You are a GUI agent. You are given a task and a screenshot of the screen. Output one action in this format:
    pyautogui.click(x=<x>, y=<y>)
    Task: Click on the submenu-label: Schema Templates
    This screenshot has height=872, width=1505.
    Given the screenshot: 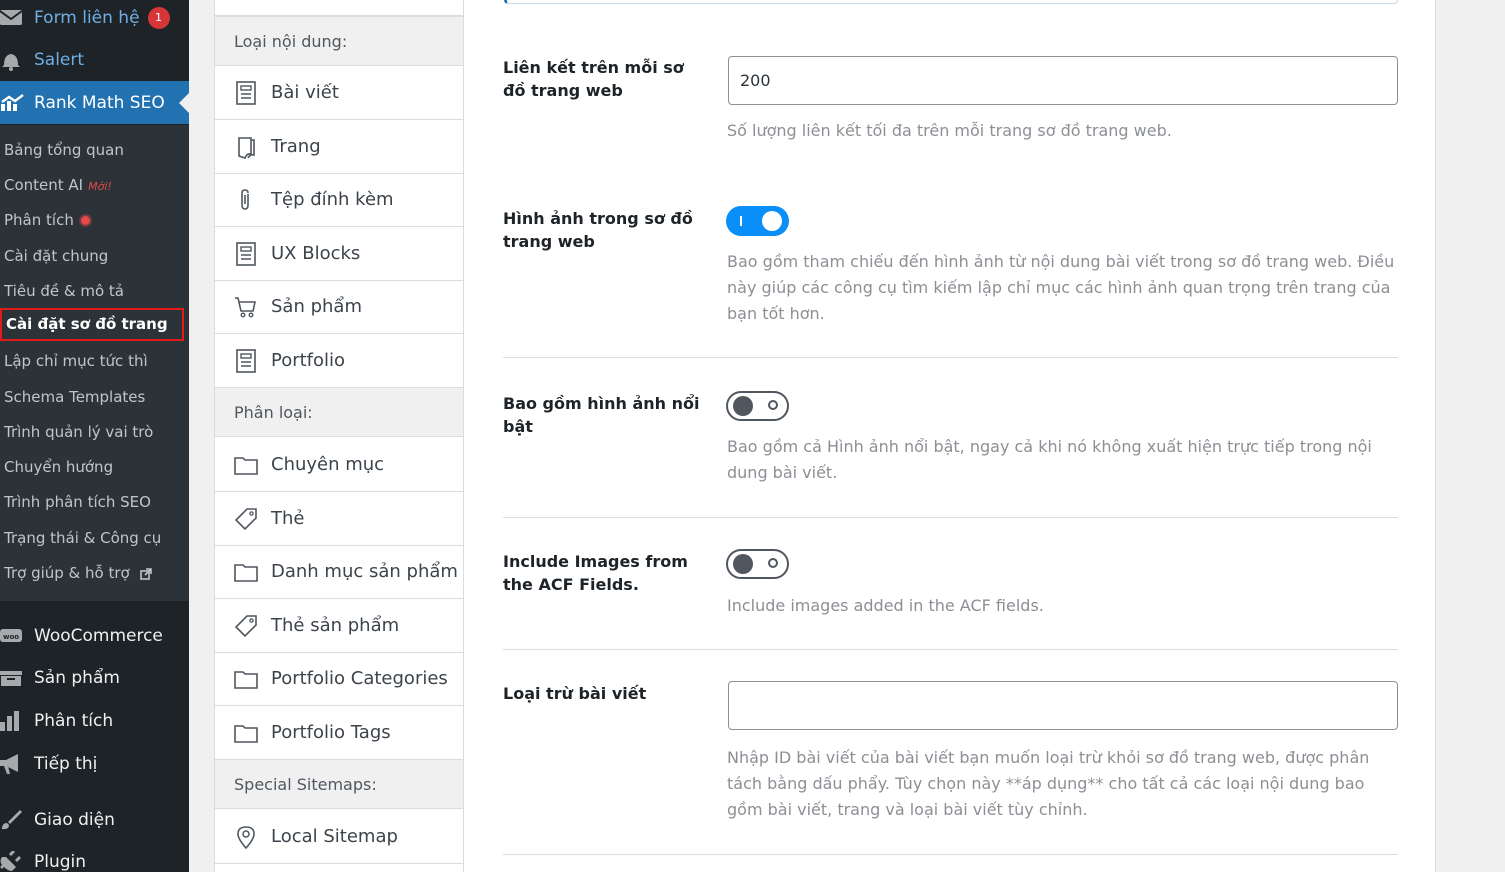 What is the action you would take?
    pyautogui.click(x=75, y=397)
    